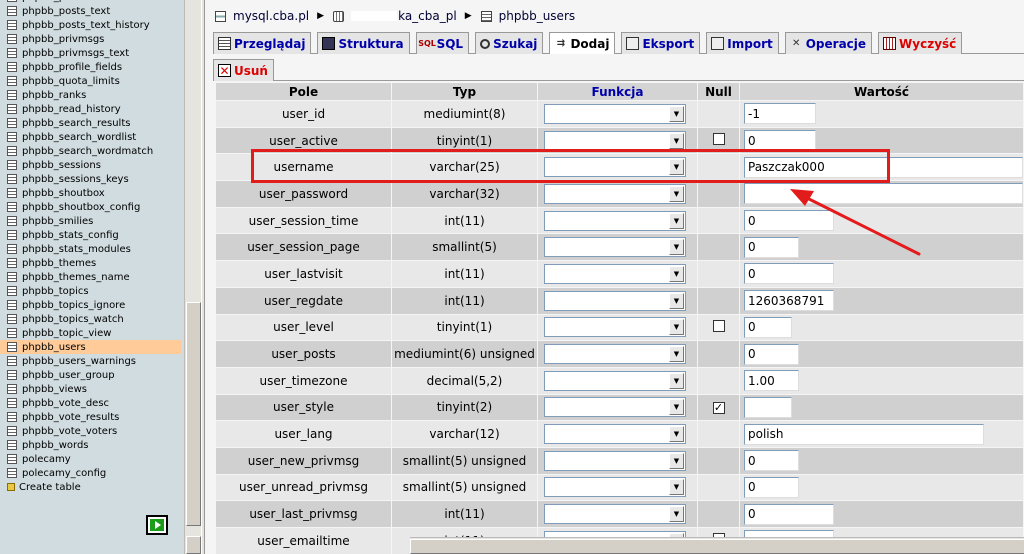 The width and height of the screenshot is (1024, 554). Describe the element at coordinates (92, 109) in the screenshot. I see `table-list-item: phpbb_read_history` at that location.